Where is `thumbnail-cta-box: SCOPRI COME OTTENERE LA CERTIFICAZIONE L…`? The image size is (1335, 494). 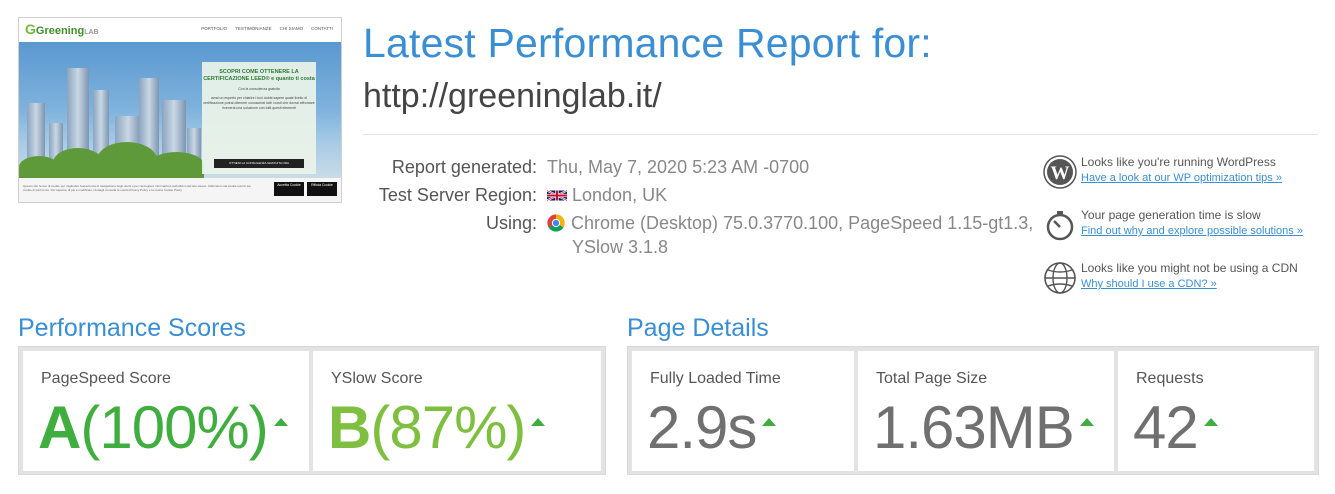
thumbnail-cta-box: SCOPRI COME OTTENERE LA CERTIFICAZIONE L… is located at coordinates (259, 118).